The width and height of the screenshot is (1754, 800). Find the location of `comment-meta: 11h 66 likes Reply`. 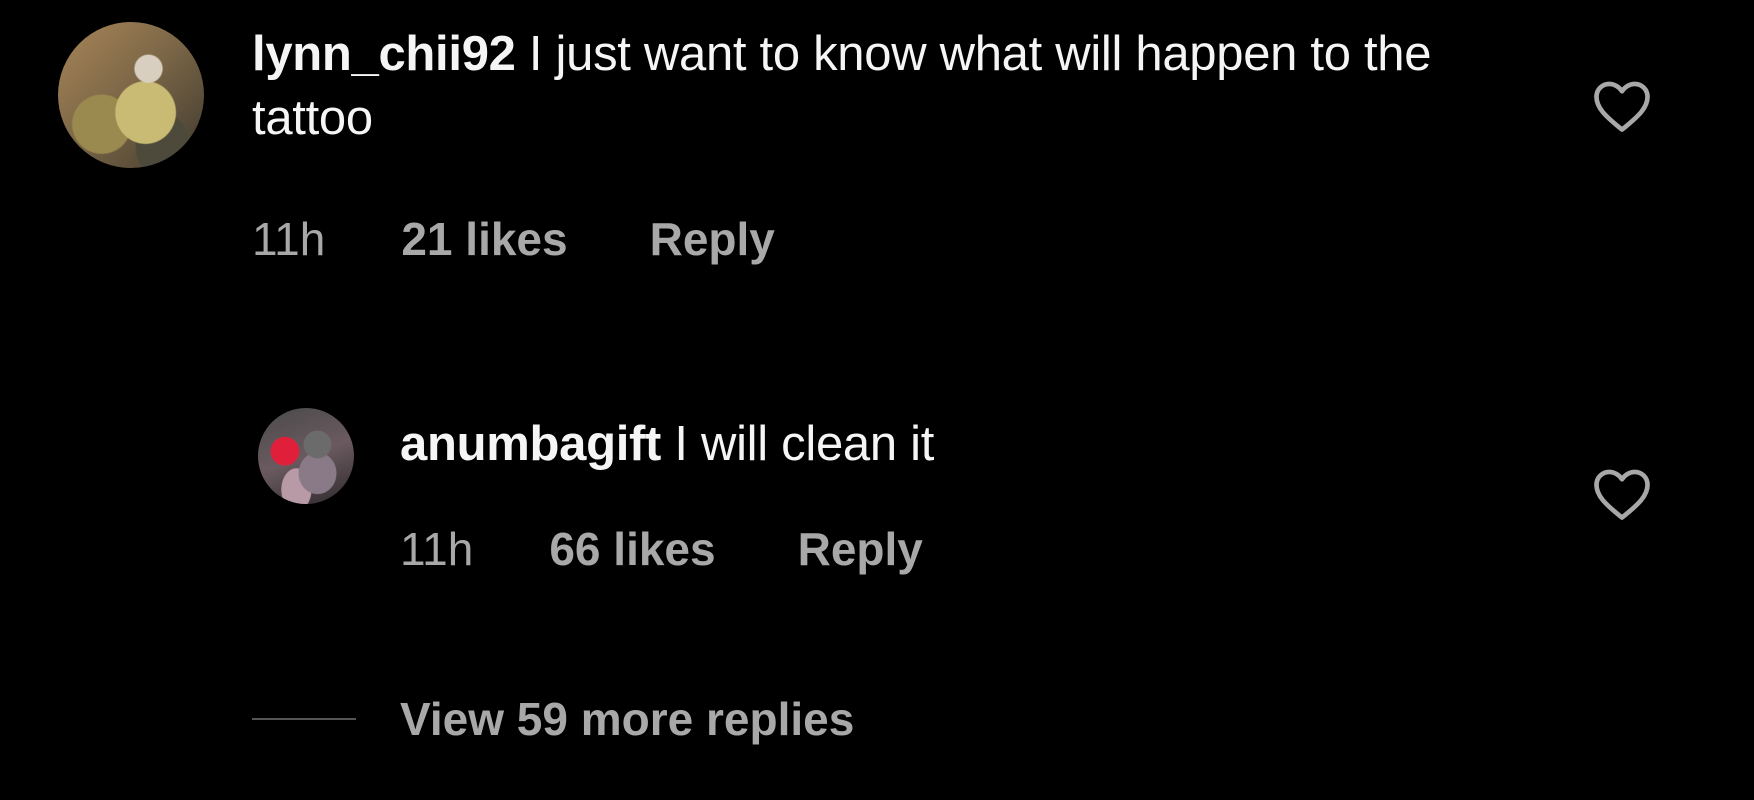

comment-meta: 11h 66 likes Reply is located at coordinates (661, 549).